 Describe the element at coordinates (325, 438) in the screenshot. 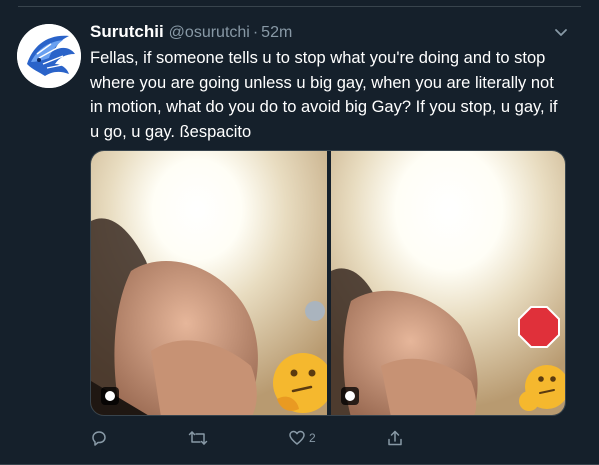

I see `tweet-actions: 2` at that location.